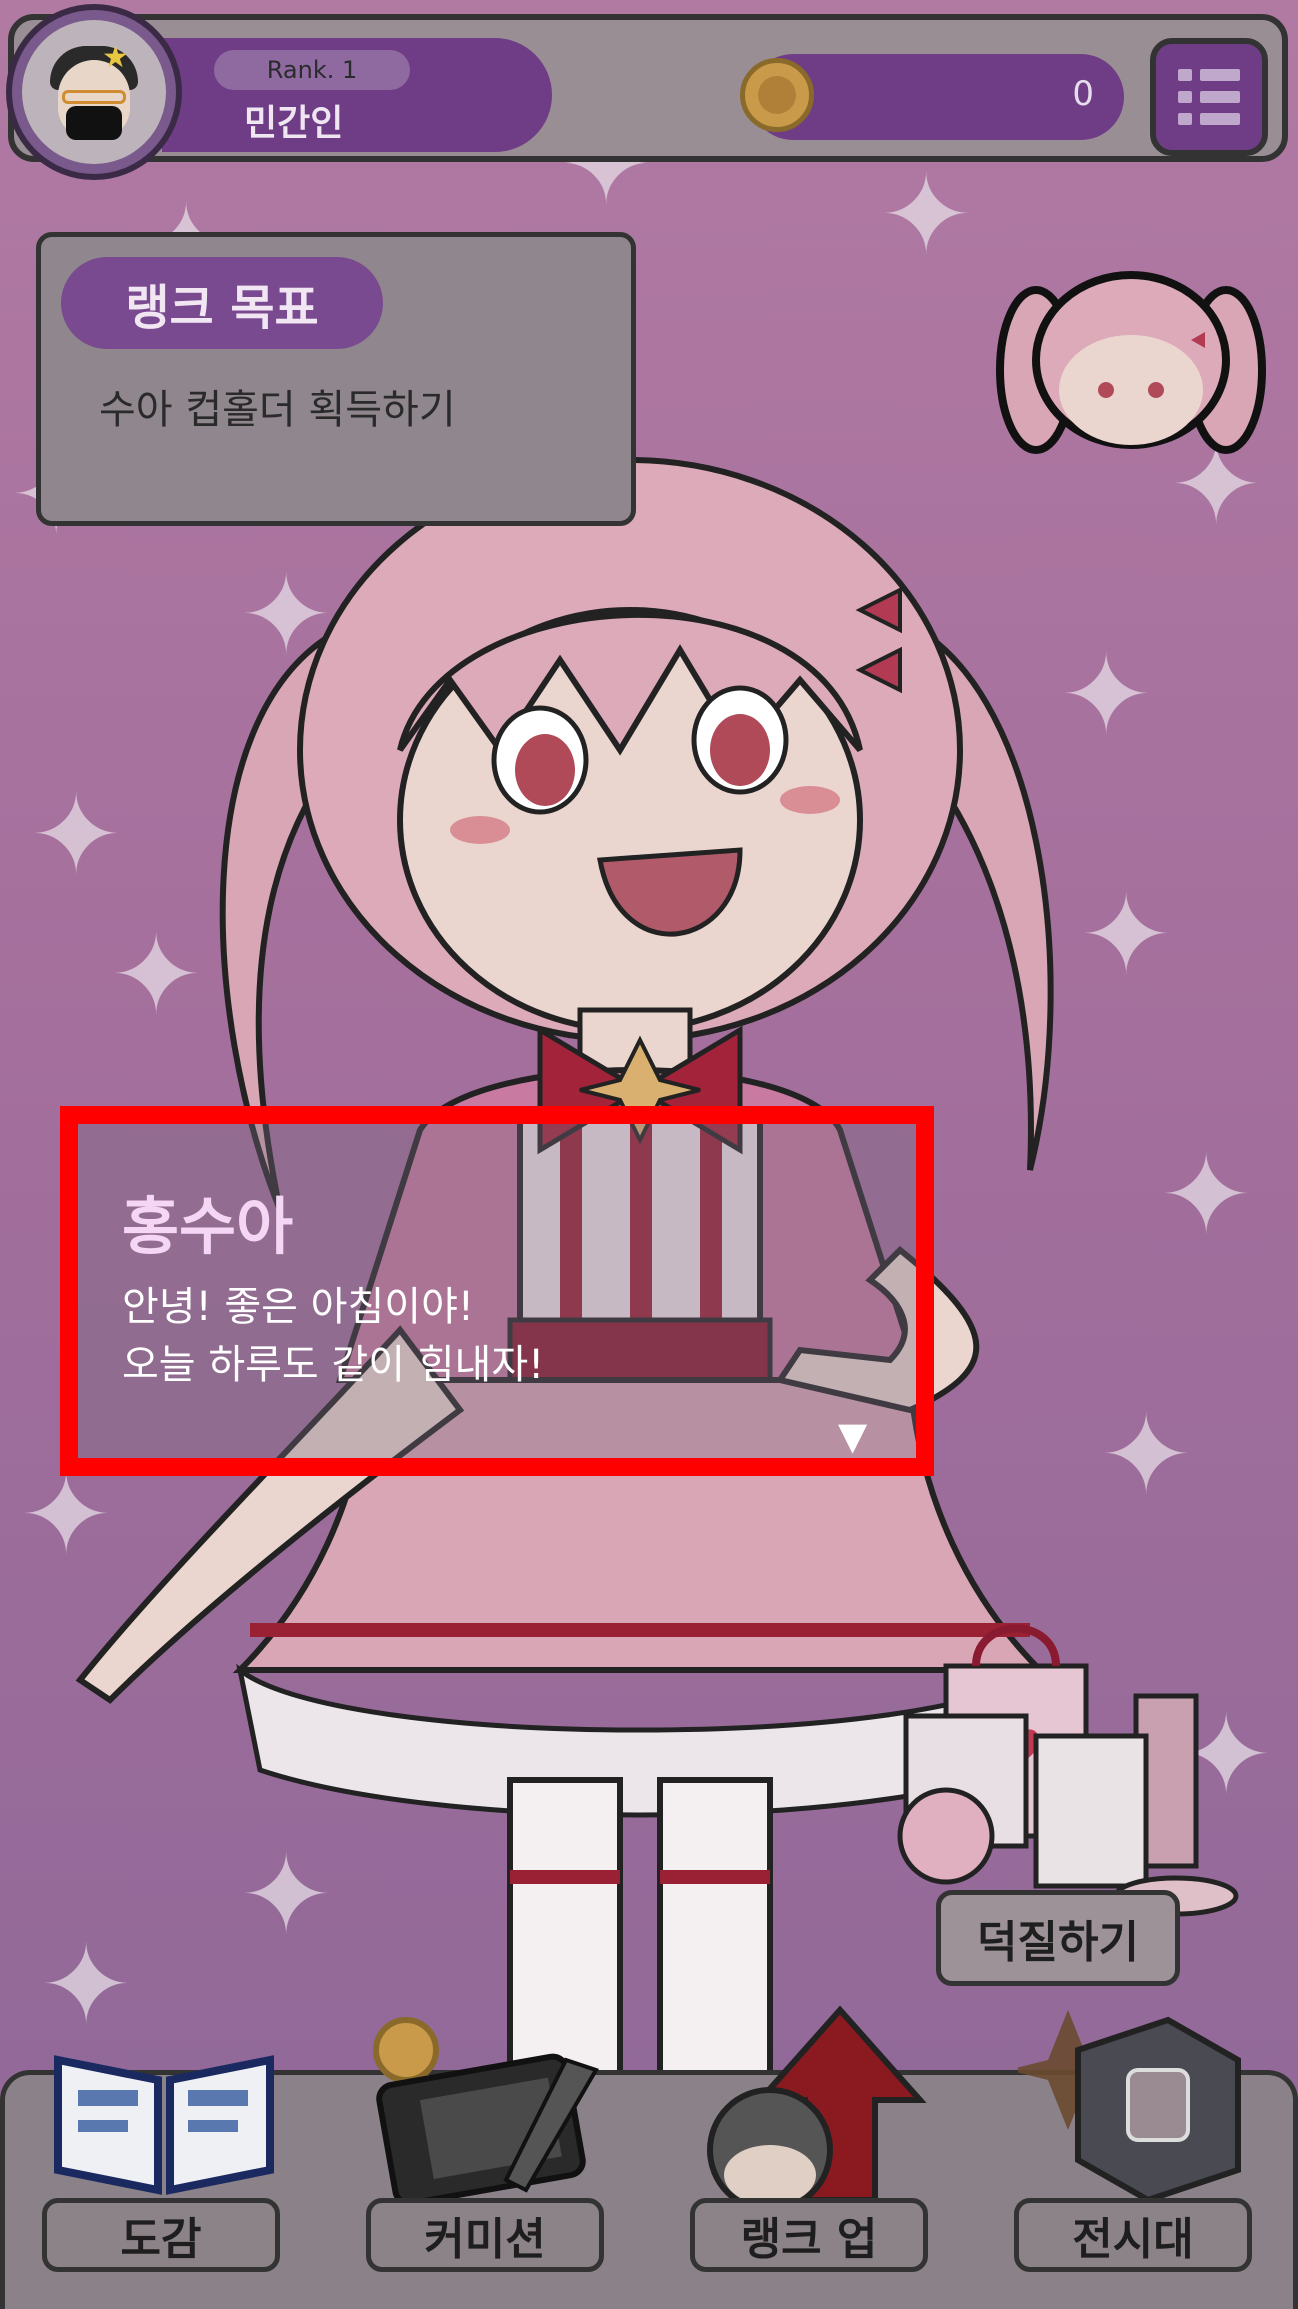 Image resolution: width=1298 pixels, height=2309 pixels. Describe the element at coordinates (809, 2235) in the screenshot. I see `nav-rank-up-button: 랭크 업` at that location.